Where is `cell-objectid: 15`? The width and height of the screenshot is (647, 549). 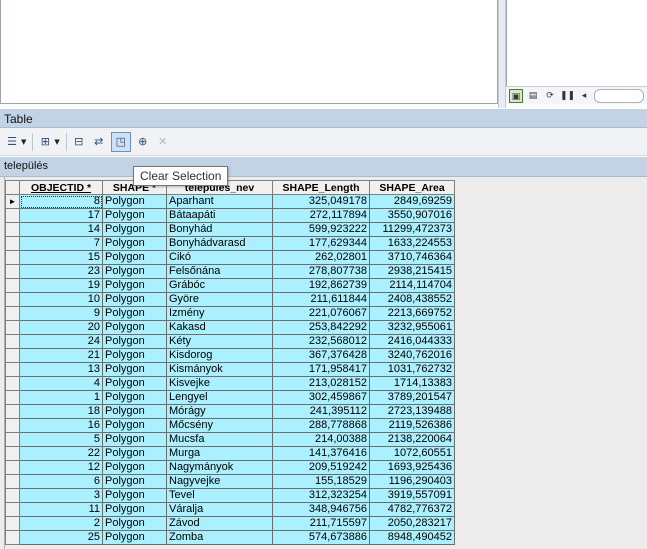
cell-objectid: 15 is located at coordinates (61, 257).